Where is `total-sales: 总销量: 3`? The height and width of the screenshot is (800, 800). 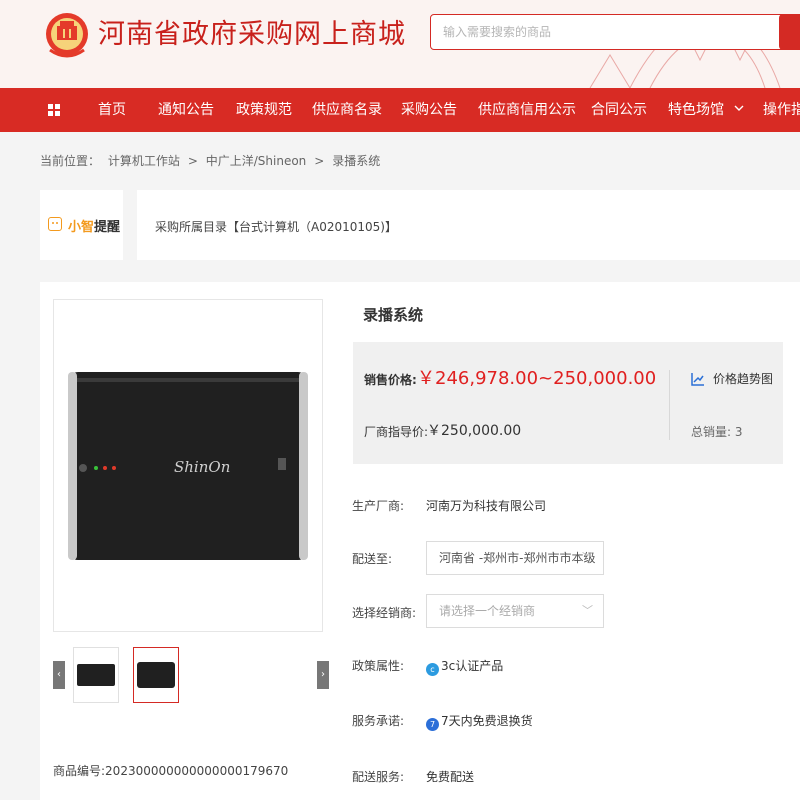
total-sales: 总销量: 3 is located at coordinates (717, 432).